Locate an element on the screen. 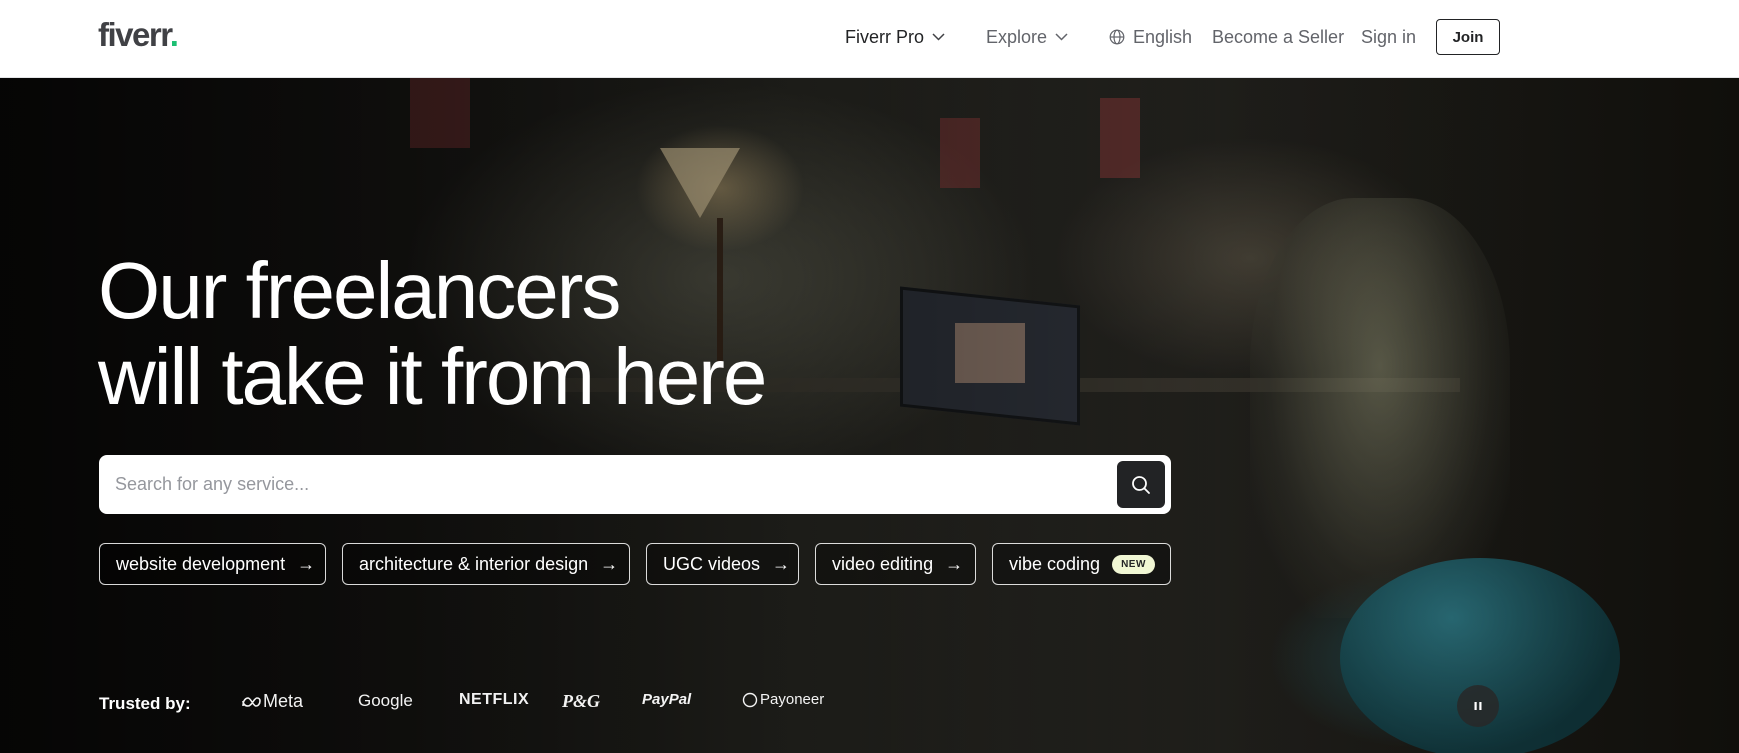  nav-explore-label: Explore is located at coordinates (1017, 36).